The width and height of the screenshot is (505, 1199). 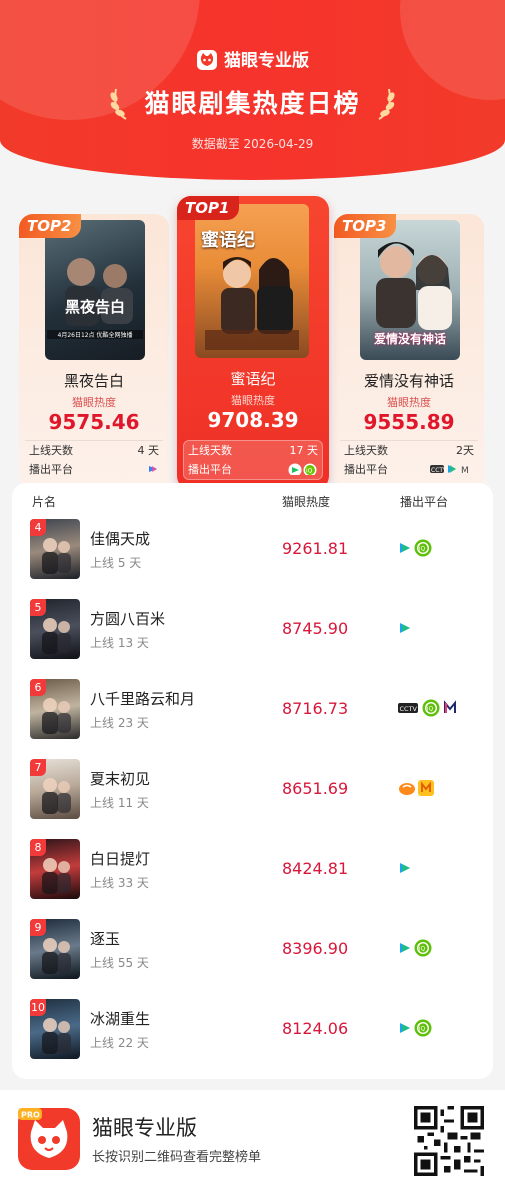 I want to click on poster-top1: 蜜语纪, so click(x=252, y=281).